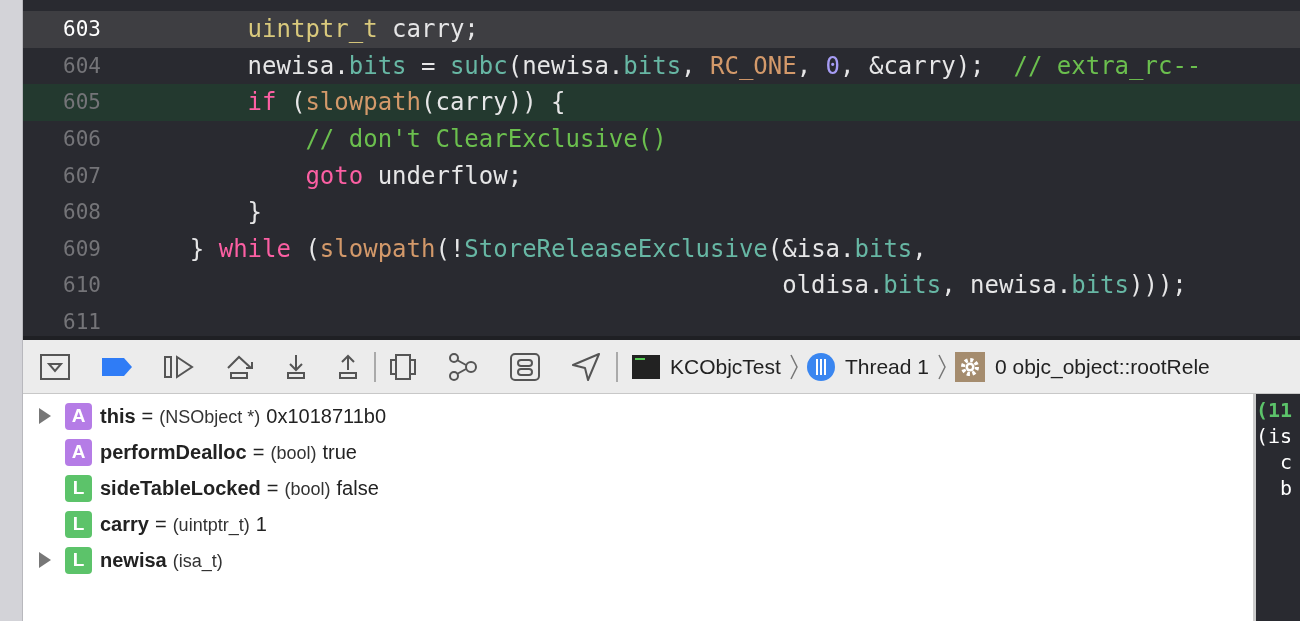 The width and height of the screenshot is (1300, 621). What do you see at coordinates (228, 452) in the screenshot?
I see `variable-entry: performDealloc = (bool) true` at bounding box center [228, 452].